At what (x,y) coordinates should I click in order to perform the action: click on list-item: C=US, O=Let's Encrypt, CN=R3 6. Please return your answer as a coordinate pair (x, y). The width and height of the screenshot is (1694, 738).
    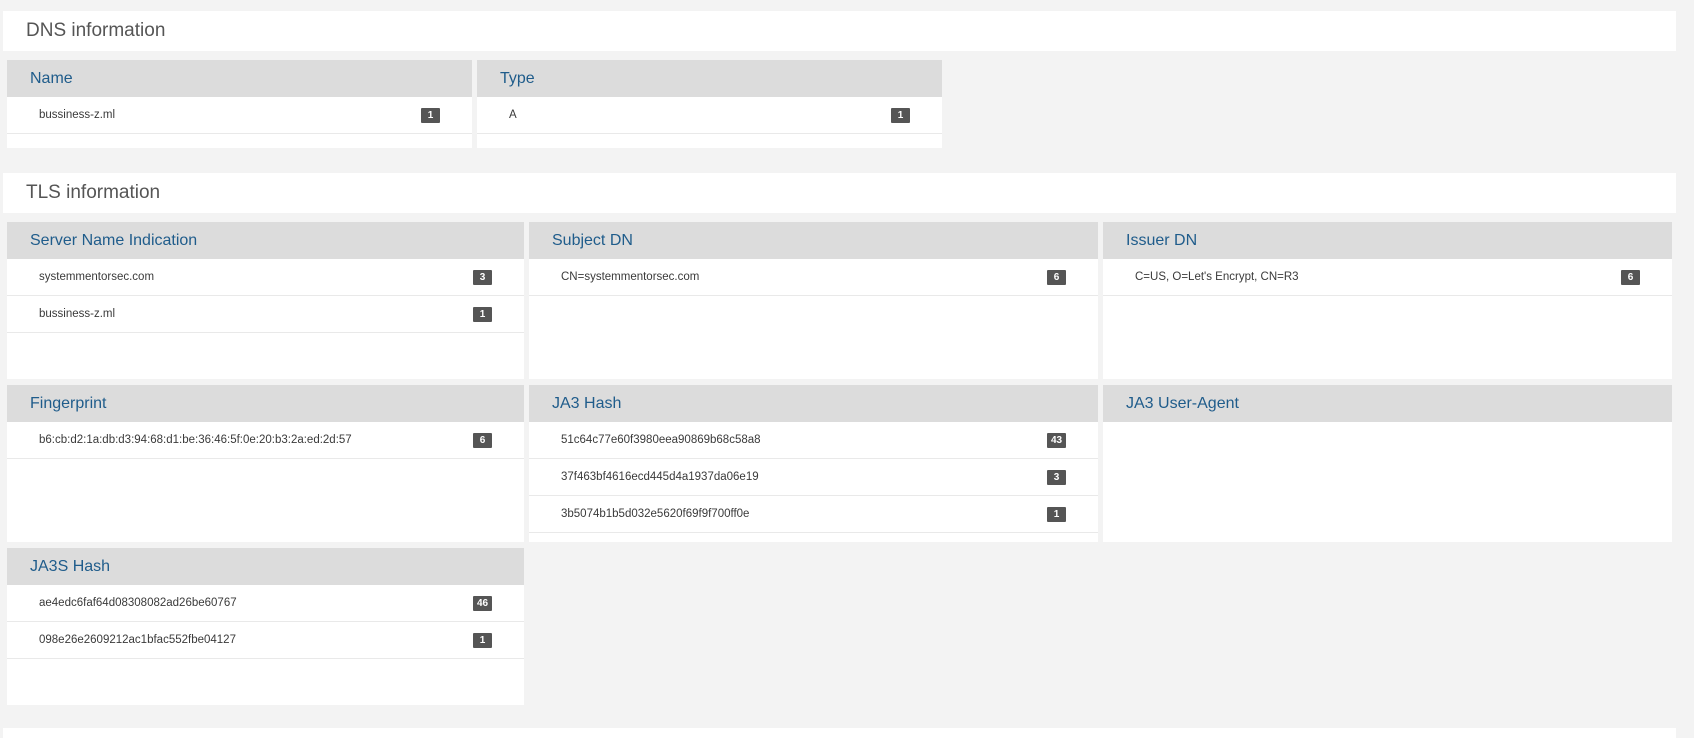
    Looking at the image, I should click on (1387, 277).